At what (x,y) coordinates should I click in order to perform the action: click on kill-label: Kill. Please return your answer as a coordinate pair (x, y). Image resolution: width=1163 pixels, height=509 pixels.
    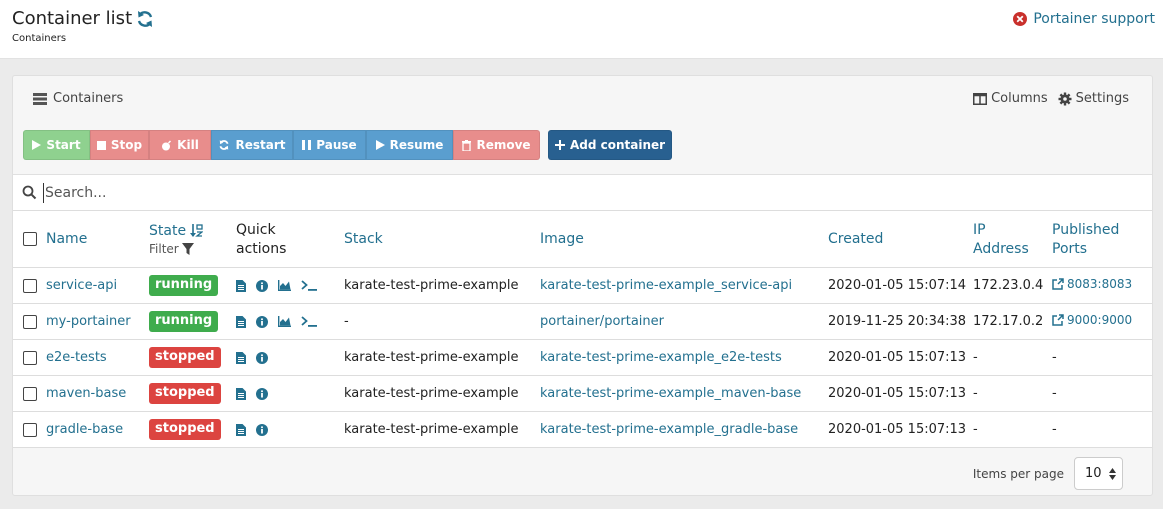
    Looking at the image, I should click on (188, 145).